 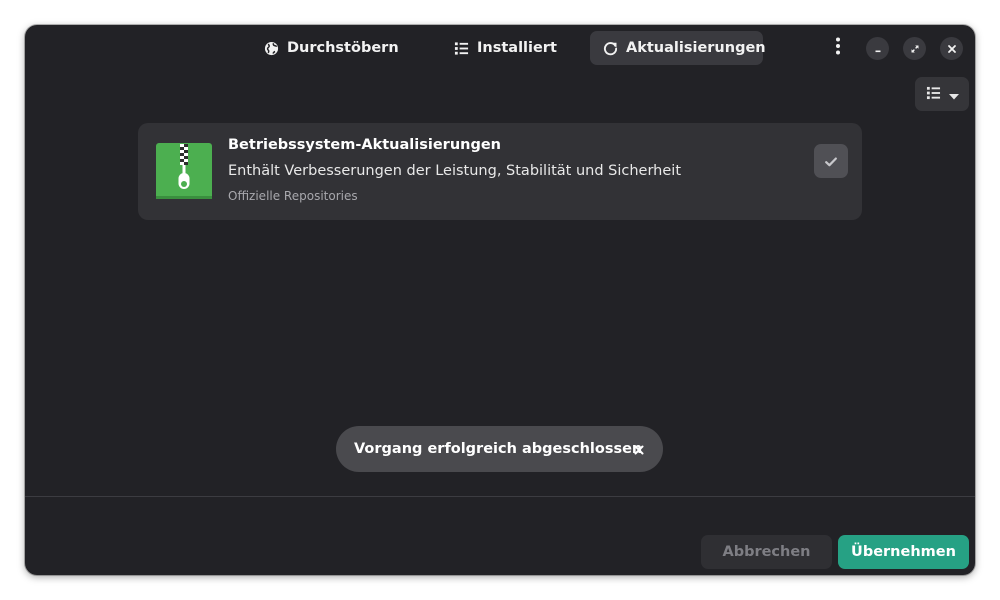 What do you see at coordinates (343, 48) in the screenshot?
I see `tab-browse-label: Durchstöbern` at bounding box center [343, 48].